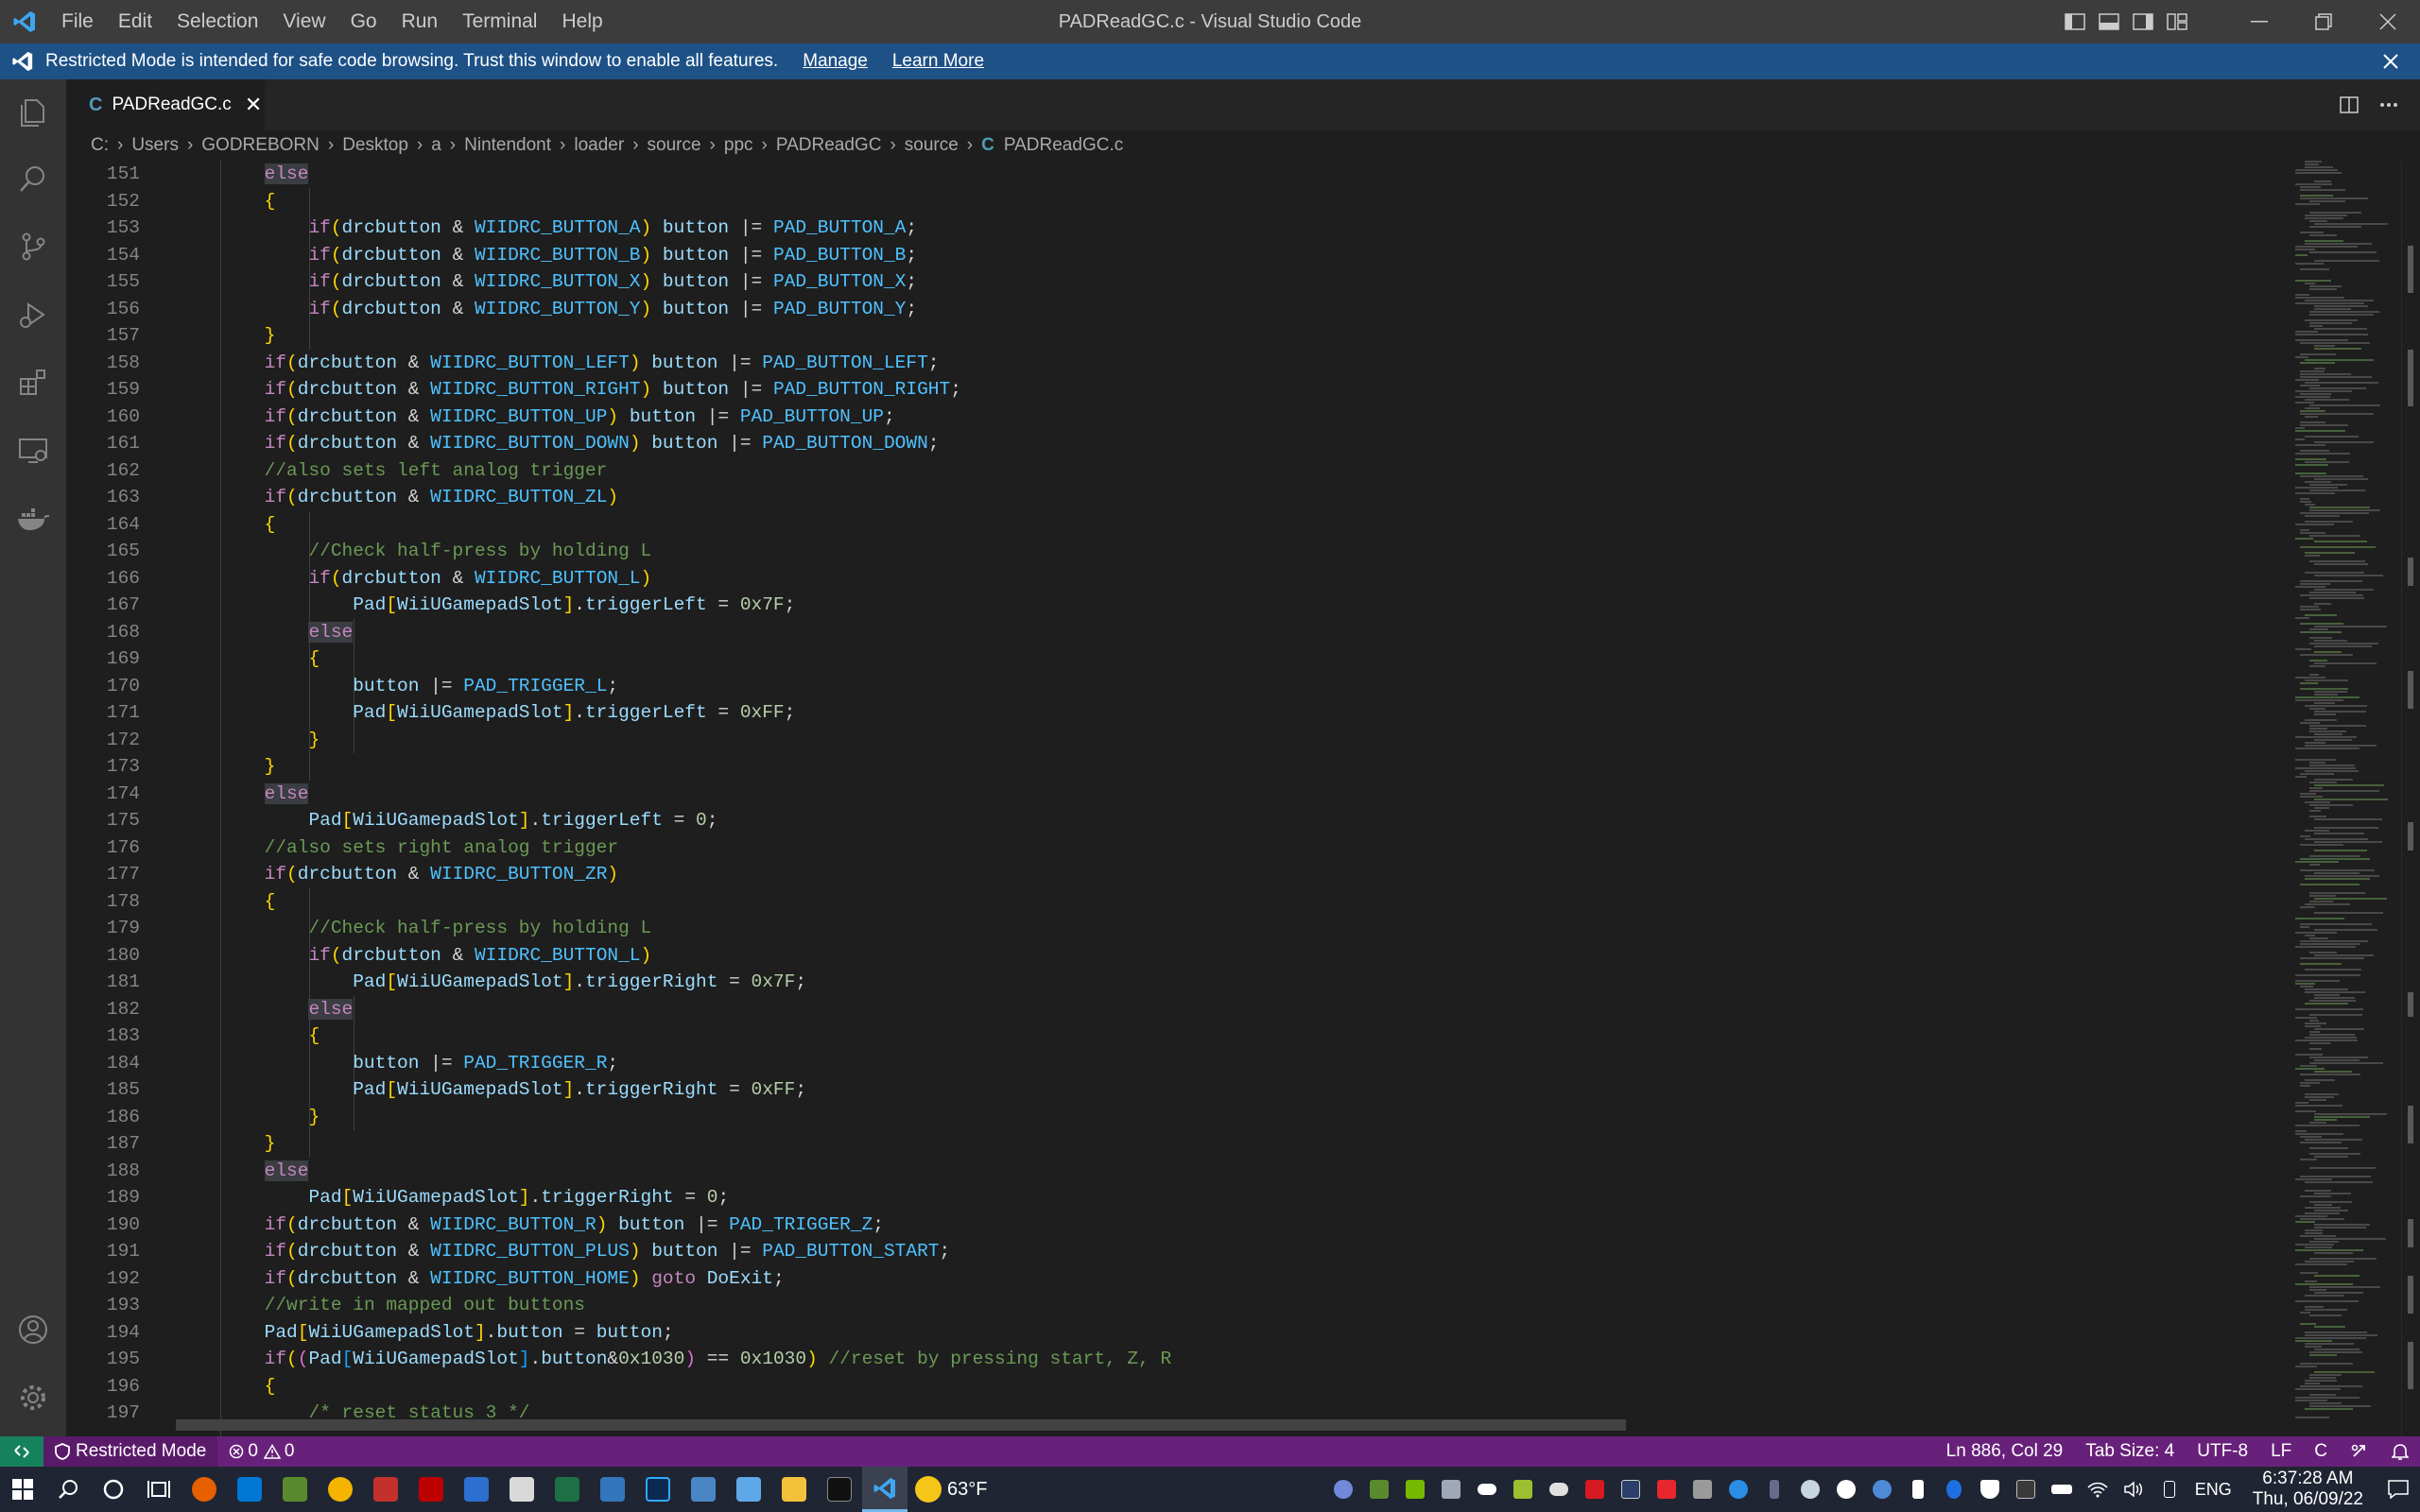  Describe the element at coordinates (951, 1489) in the screenshot. I see `weather-widget: 63°F` at that location.